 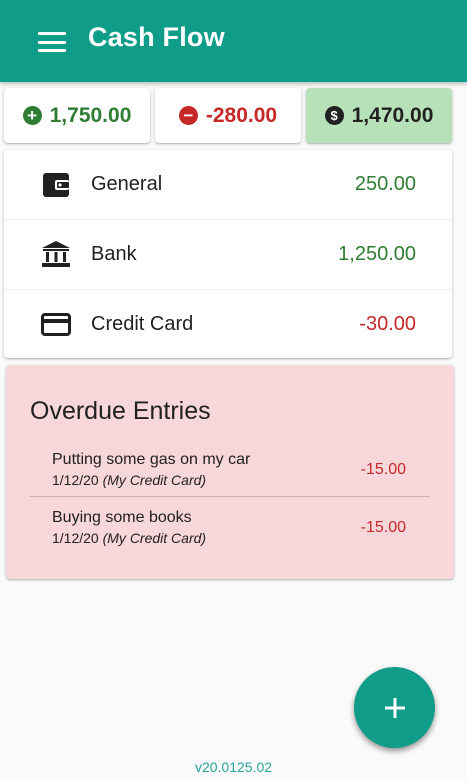 I want to click on entry-divider, so click(x=230, y=496).